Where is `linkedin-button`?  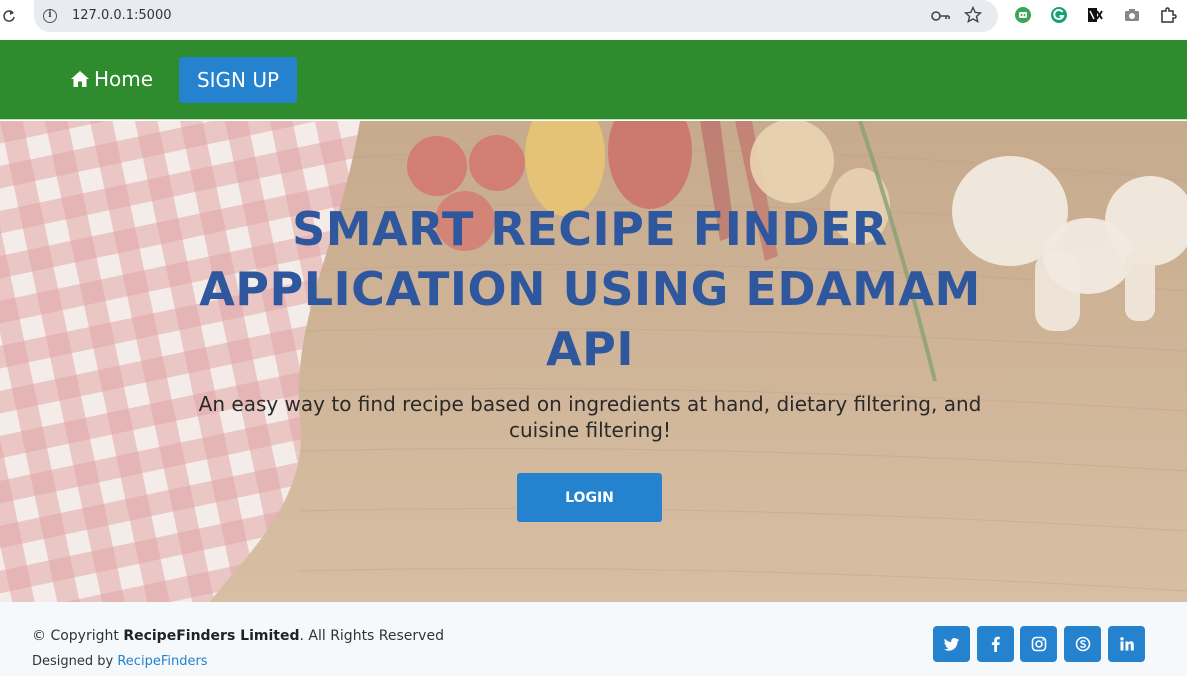
linkedin-button is located at coordinates (1126, 644).